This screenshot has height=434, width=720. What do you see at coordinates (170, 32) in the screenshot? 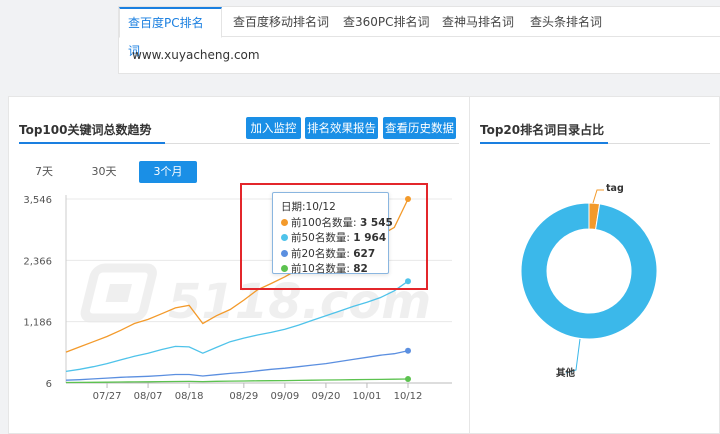
I see `tab-baidu-pc: 查百度PC排名词` at bounding box center [170, 32].